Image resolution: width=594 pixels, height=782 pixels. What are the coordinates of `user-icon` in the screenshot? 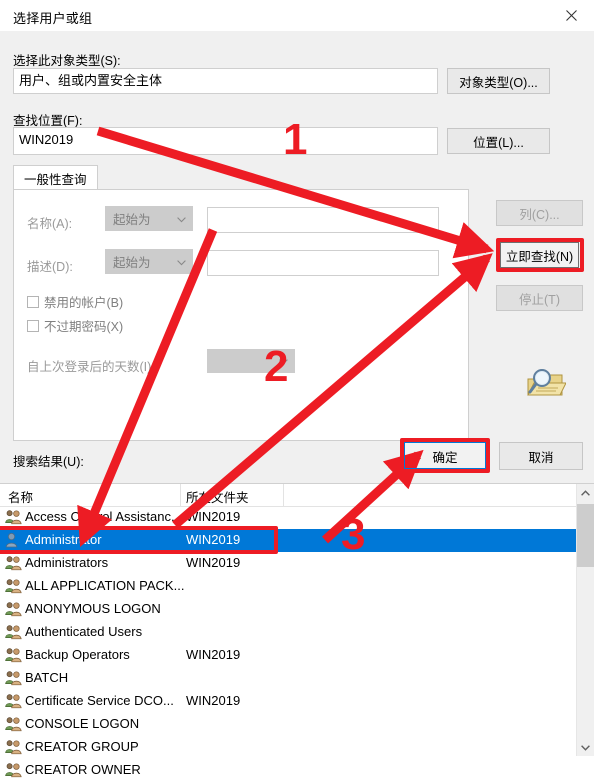 It's located at (13, 540).